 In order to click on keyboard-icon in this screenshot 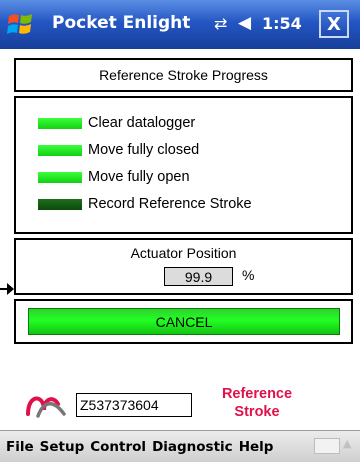, I will do `click(327, 446)`.